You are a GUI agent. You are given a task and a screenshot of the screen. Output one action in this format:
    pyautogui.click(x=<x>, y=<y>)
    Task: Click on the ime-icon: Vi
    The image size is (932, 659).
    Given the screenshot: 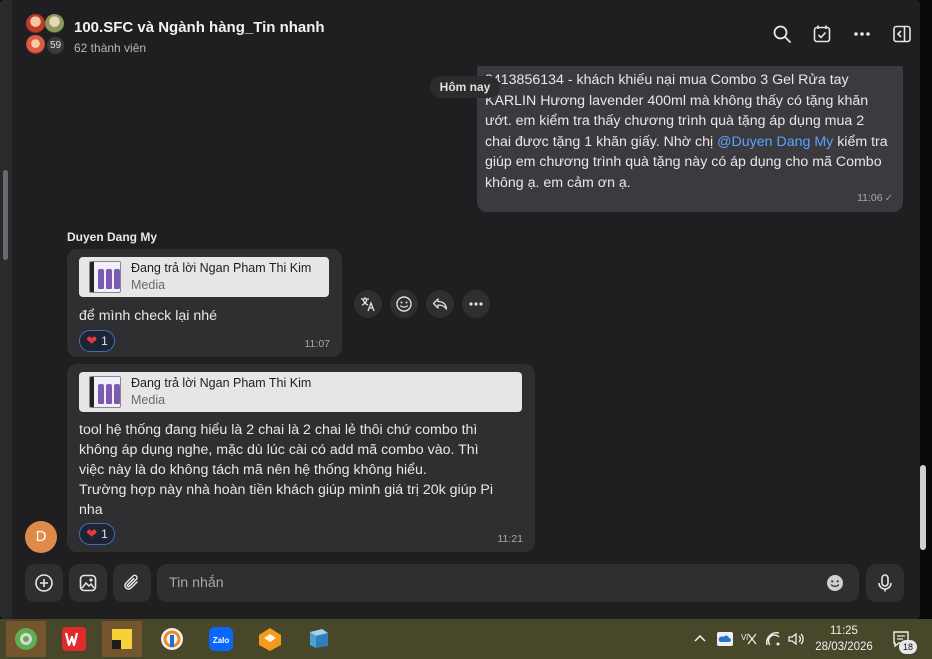 What is the action you would take?
    pyautogui.click(x=748, y=639)
    